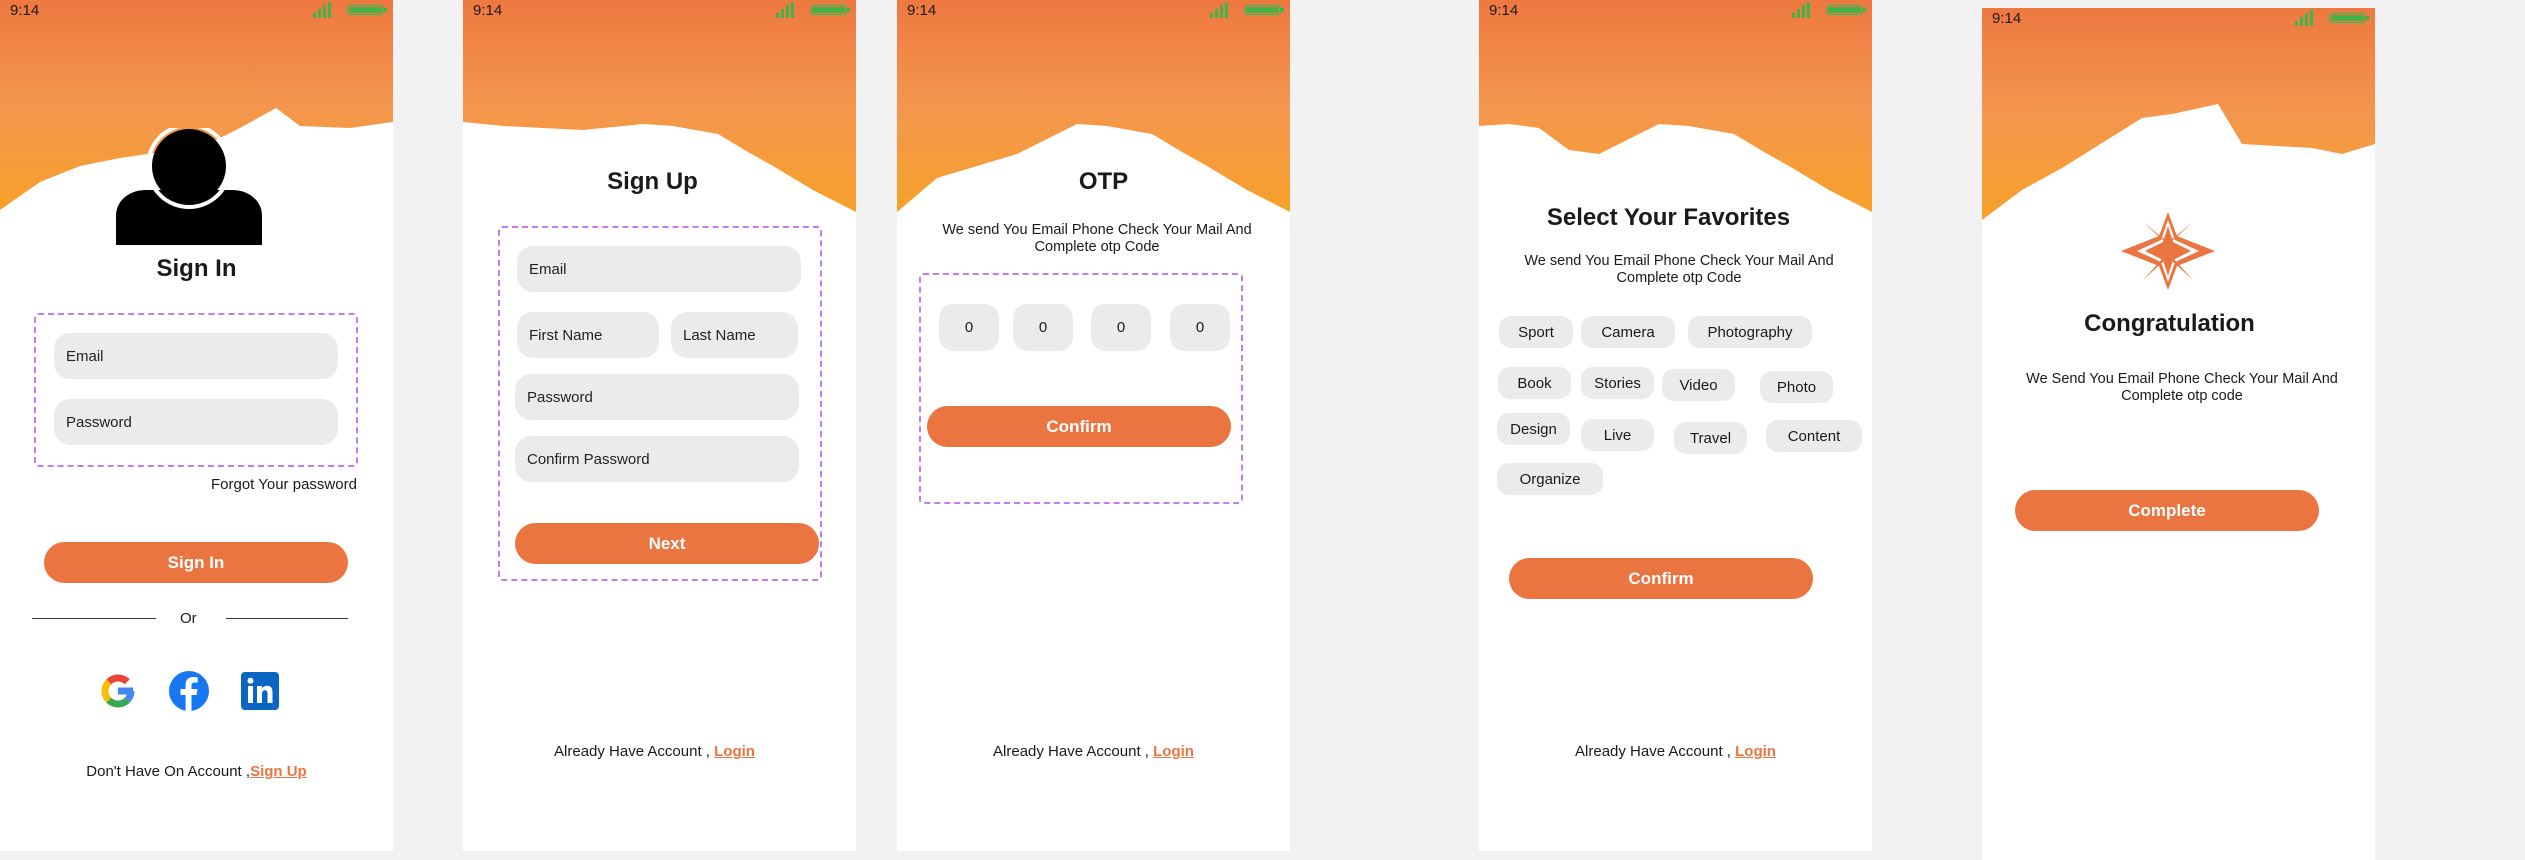 This screenshot has width=2525, height=860. Describe the element at coordinates (260, 691) in the screenshot. I see `linkedin-icon` at that location.